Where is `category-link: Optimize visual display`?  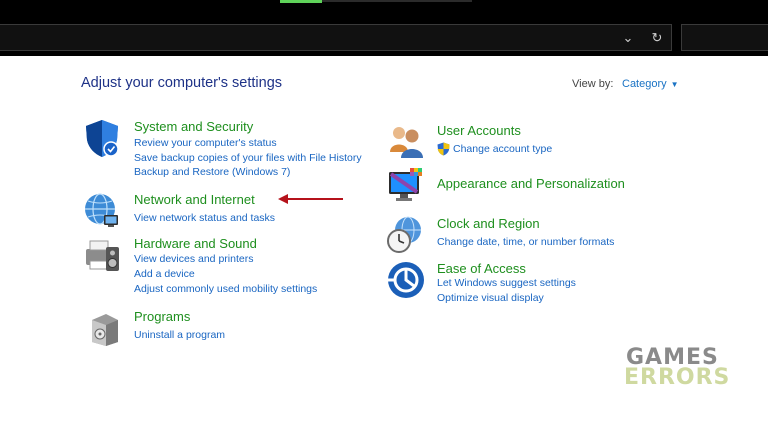
category-link: Optimize visual display is located at coordinates (490, 298).